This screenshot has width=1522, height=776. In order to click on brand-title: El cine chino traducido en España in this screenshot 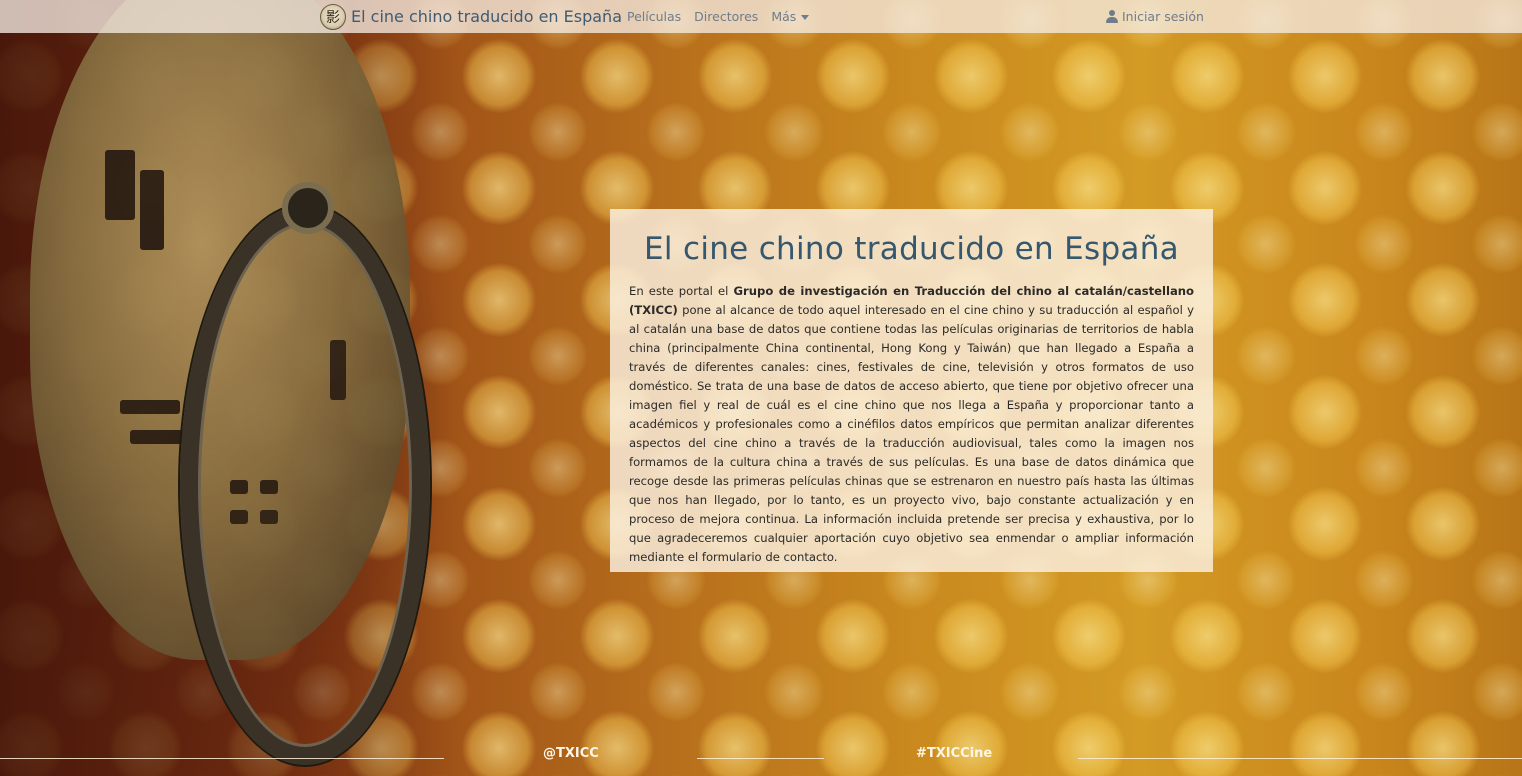, I will do `click(486, 16)`.